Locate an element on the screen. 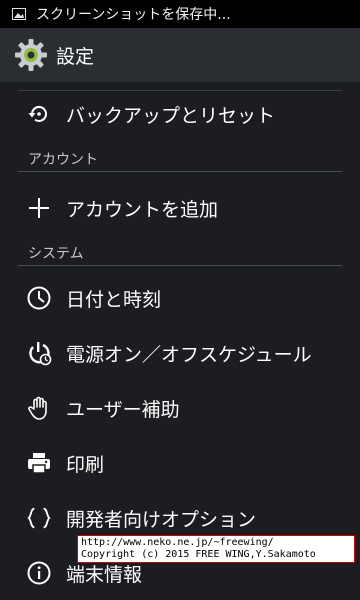 Image resolution: width=360 pixels, height=600 pixels. watermark-copyright: Copyright (c) 2015 FREE WING,Y.Sakamoto is located at coordinates (198, 554).